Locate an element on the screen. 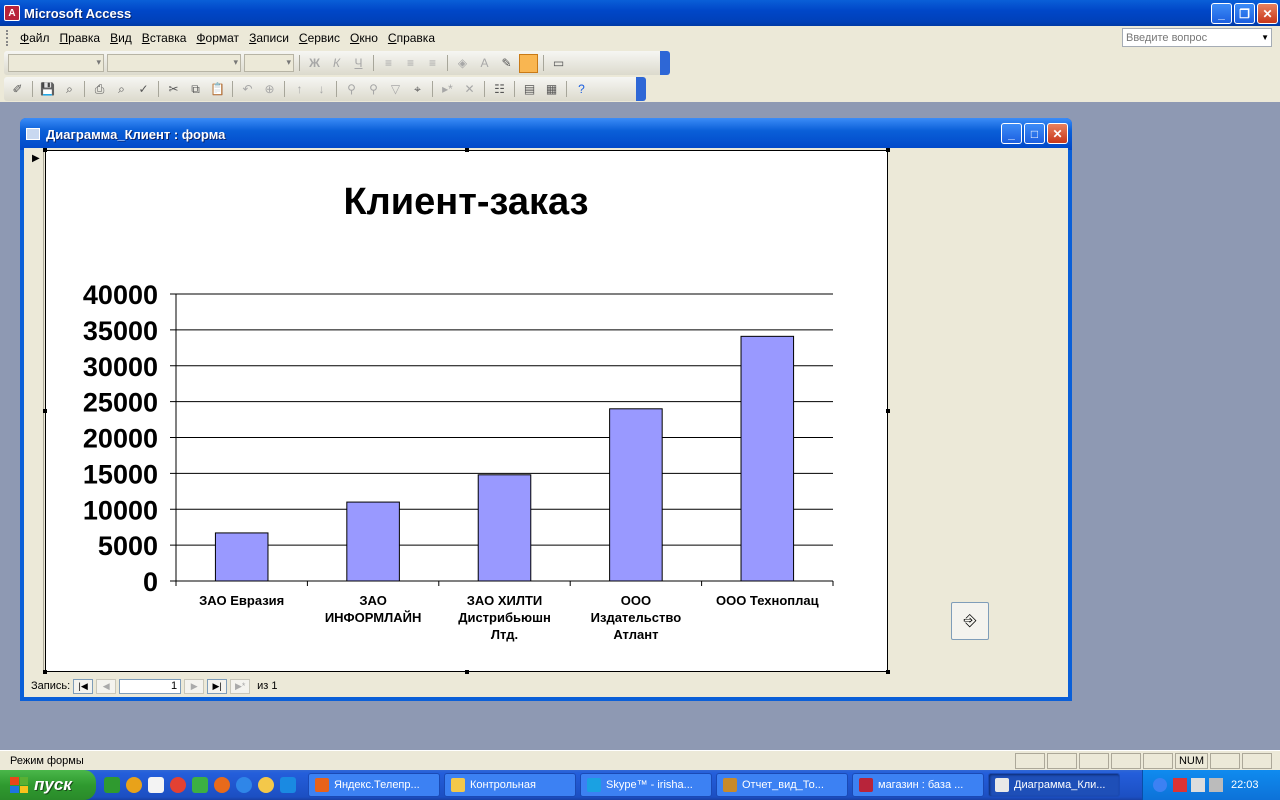 This screenshot has height=800, width=1280. sort-descending-icon: ↓ is located at coordinates (321, 89).